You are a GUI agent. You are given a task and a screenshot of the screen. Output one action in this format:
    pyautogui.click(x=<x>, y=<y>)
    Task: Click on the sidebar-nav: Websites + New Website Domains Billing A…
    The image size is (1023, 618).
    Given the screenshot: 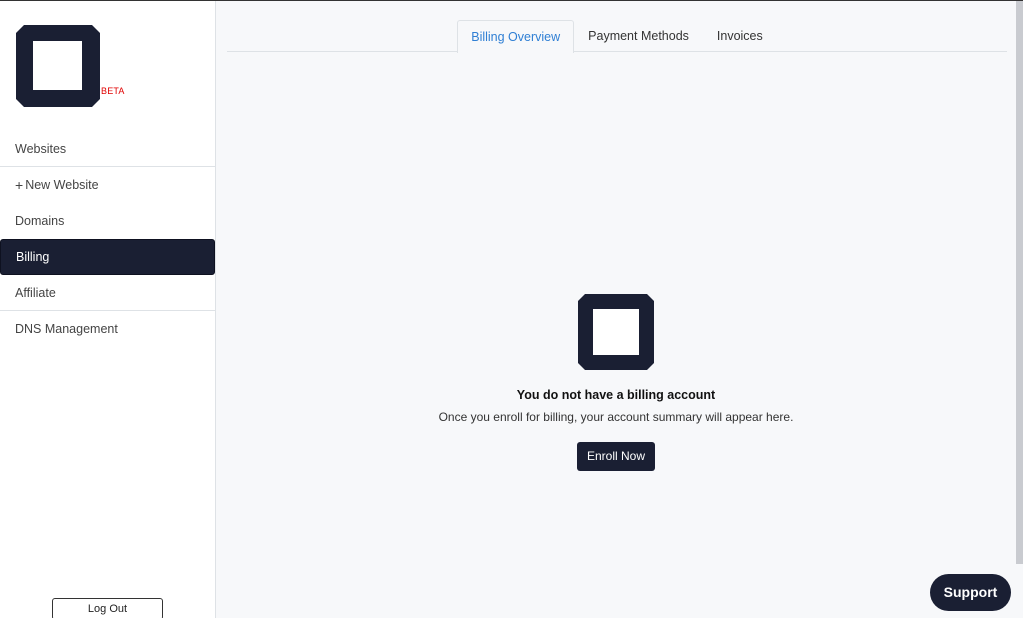 What is the action you would take?
    pyautogui.click(x=107, y=239)
    